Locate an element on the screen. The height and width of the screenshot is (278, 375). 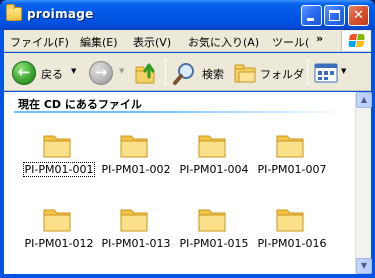
up-folder-icon is located at coordinates (146, 73).